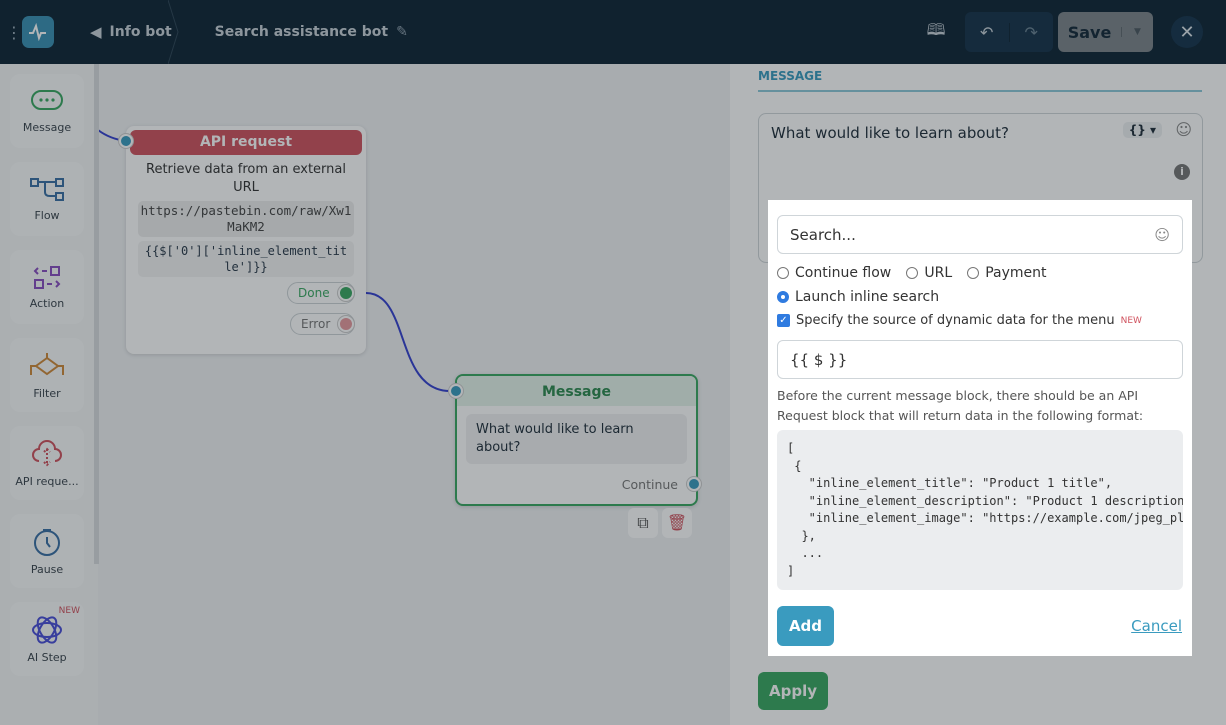  Describe the element at coordinates (805, 626) in the screenshot. I see `add-button: Add` at that location.